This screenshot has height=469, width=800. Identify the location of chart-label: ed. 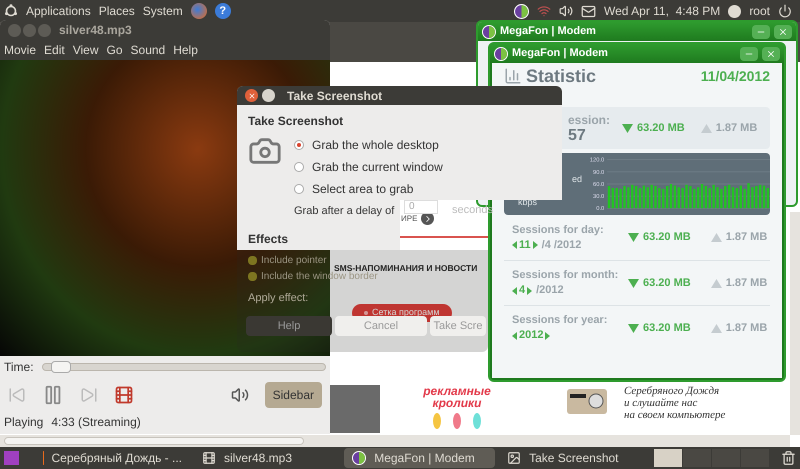
(577, 179).